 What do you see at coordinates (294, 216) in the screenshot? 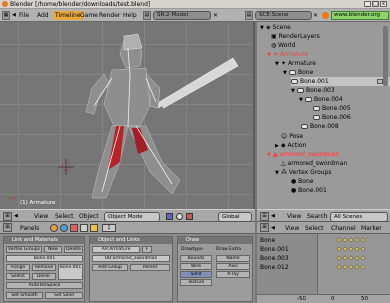
I see `outliner-menu-view: View` at bounding box center [294, 216].